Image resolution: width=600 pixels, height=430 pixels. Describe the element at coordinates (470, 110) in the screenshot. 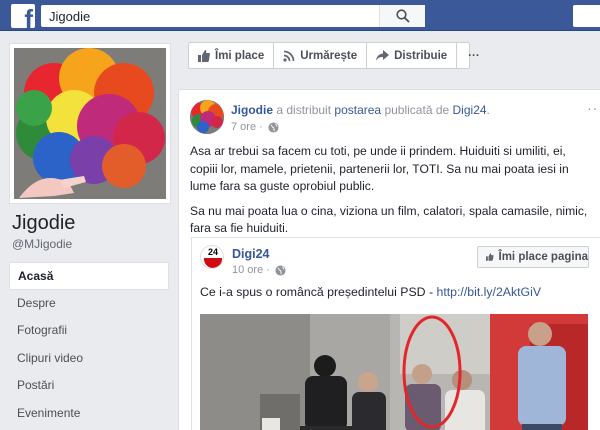

I see `post-source-link: Digi24` at that location.